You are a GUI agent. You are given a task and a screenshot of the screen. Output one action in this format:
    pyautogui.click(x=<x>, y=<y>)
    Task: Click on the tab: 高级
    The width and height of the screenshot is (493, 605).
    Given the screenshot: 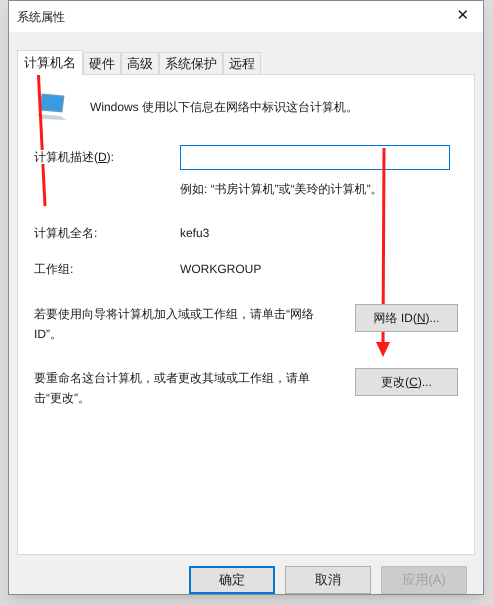 What is the action you would take?
    pyautogui.click(x=140, y=63)
    